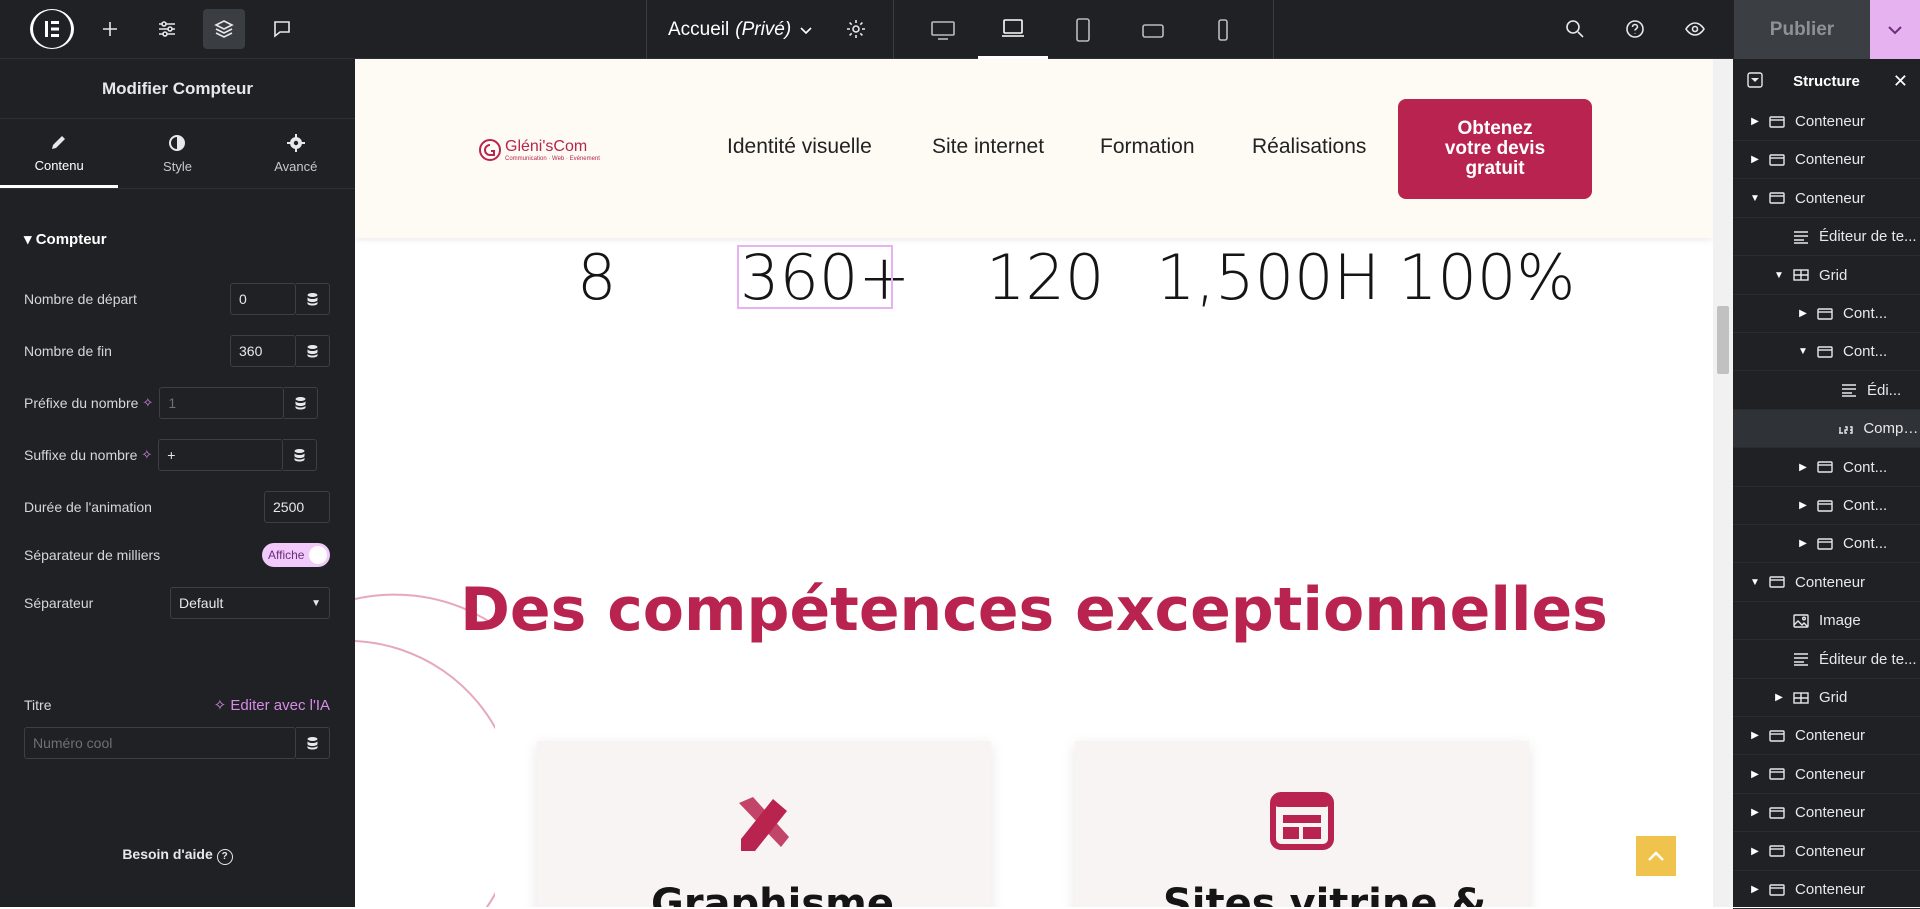 The height and width of the screenshot is (909, 1920). I want to click on tablet-landscape-device-icon, so click(1153, 29).